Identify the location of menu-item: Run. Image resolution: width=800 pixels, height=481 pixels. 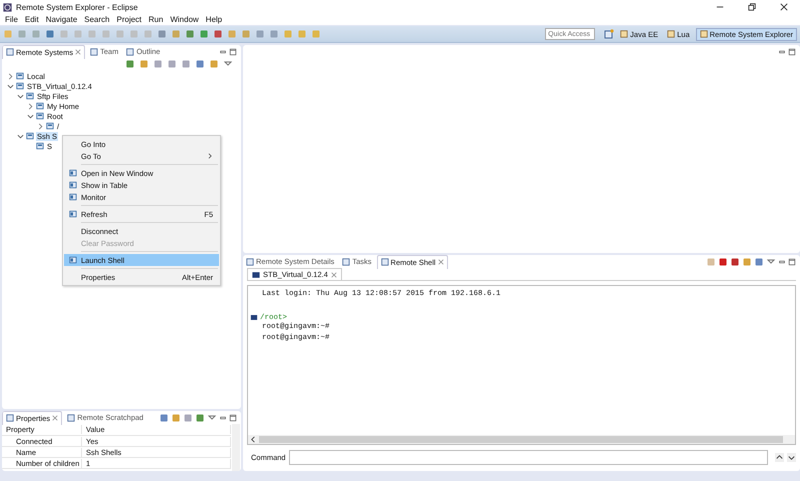
(156, 19).